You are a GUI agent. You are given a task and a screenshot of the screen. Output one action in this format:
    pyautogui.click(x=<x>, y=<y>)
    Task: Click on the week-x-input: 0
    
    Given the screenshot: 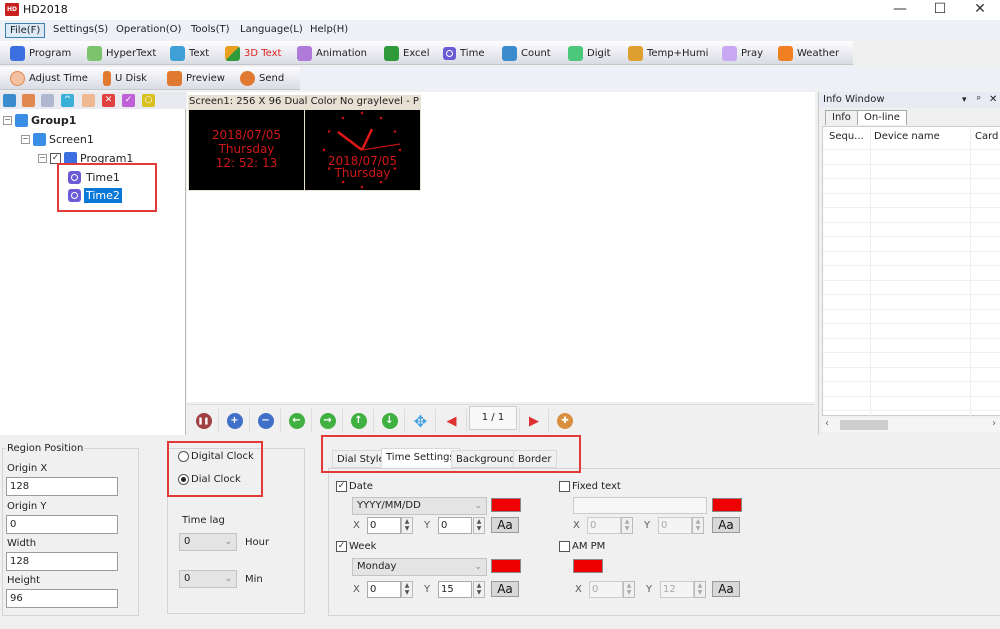 What is the action you would take?
    pyautogui.click(x=384, y=589)
    